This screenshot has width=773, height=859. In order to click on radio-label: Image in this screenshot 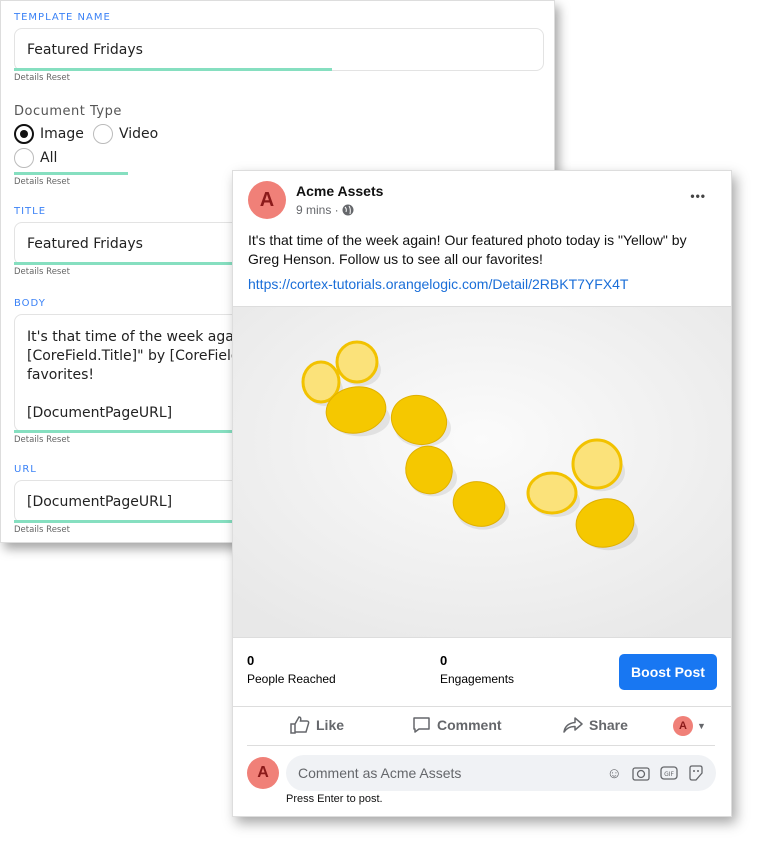, I will do `click(62, 134)`.